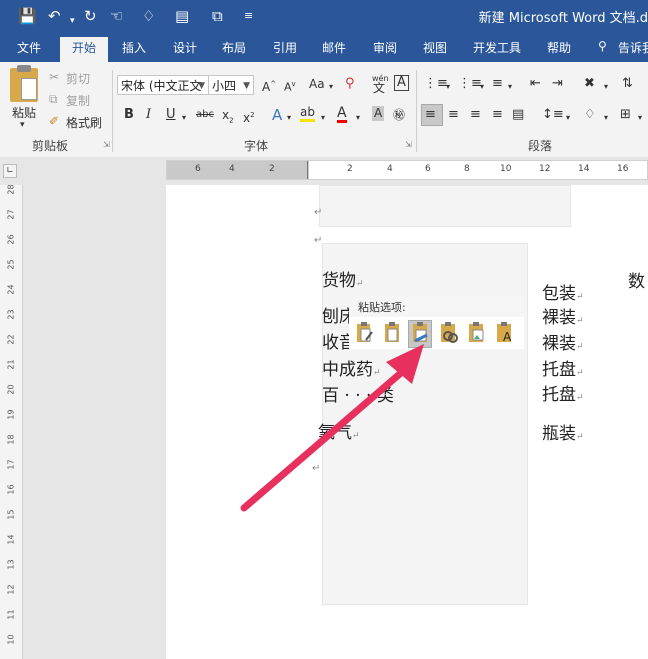 The height and width of the screenshot is (659, 648). I want to click on arrow-shaft, so click(323, 440).